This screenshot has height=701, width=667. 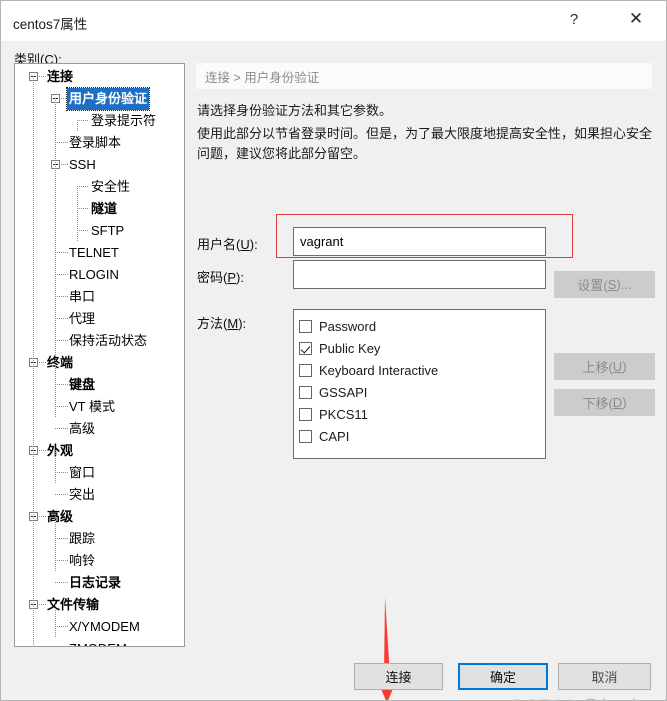 What do you see at coordinates (582, 698) in the screenshot?
I see `watermark: CSDN @jacks` at bounding box center [582, 698].